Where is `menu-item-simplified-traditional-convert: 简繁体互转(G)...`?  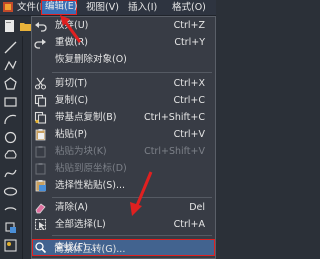 menu-item-simplified-traditional-convert: 简繁体互转(G)... is located at coordinates (122, 249).